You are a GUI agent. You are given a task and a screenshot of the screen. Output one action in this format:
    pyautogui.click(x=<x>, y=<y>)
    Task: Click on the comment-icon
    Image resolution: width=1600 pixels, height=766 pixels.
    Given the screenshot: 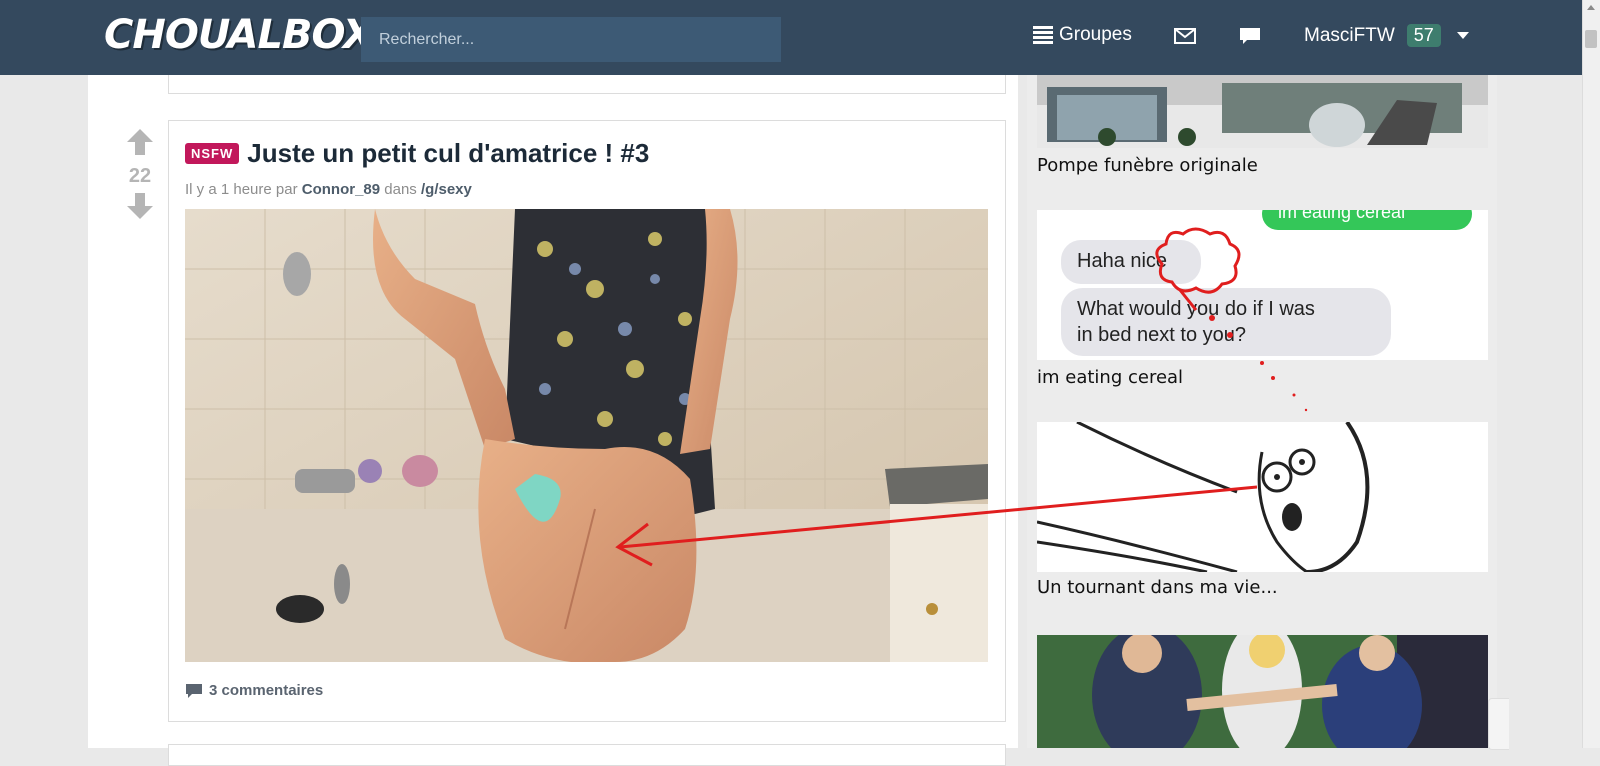 What is the action you would take?
    pyautogui.click(x=194, y=690)
    